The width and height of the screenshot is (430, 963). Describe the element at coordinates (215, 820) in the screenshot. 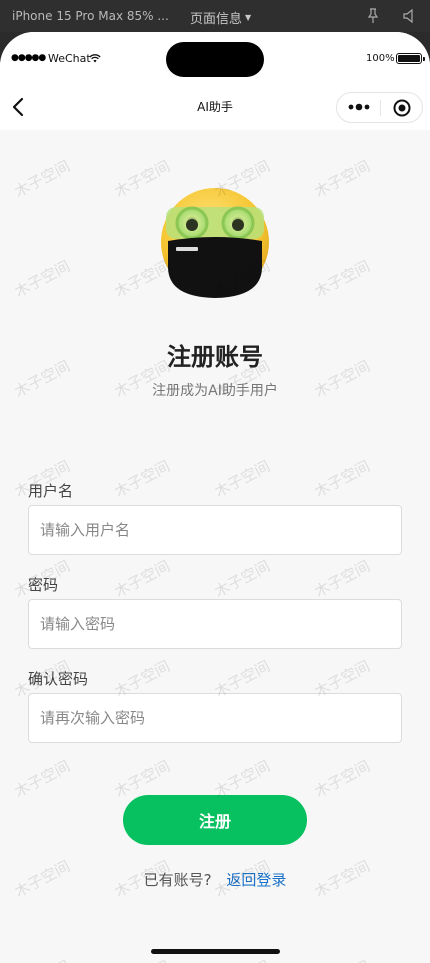

I see `register-button: 注册` at that location.